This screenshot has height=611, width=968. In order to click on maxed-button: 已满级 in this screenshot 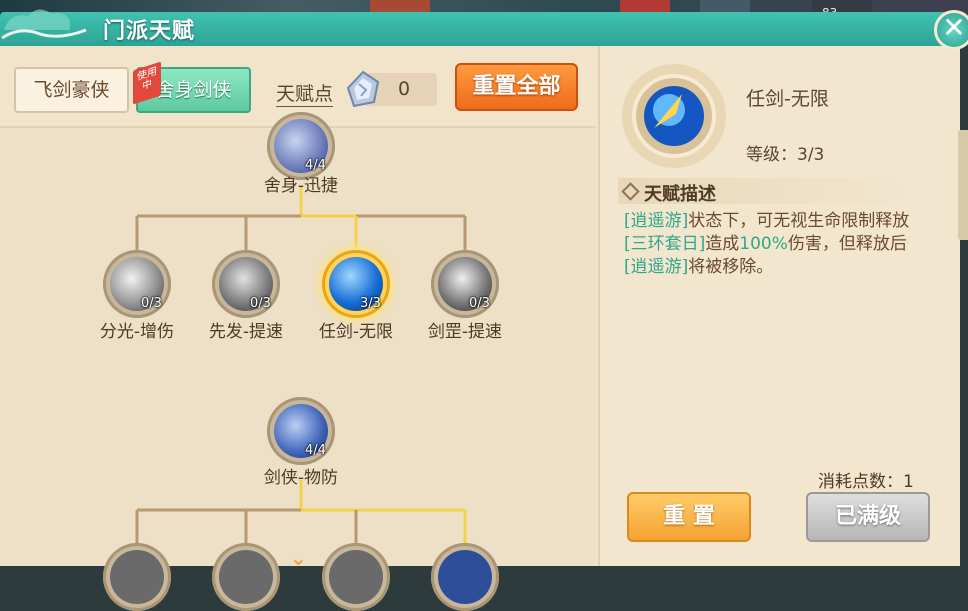, I will do `click(868, 517)`.